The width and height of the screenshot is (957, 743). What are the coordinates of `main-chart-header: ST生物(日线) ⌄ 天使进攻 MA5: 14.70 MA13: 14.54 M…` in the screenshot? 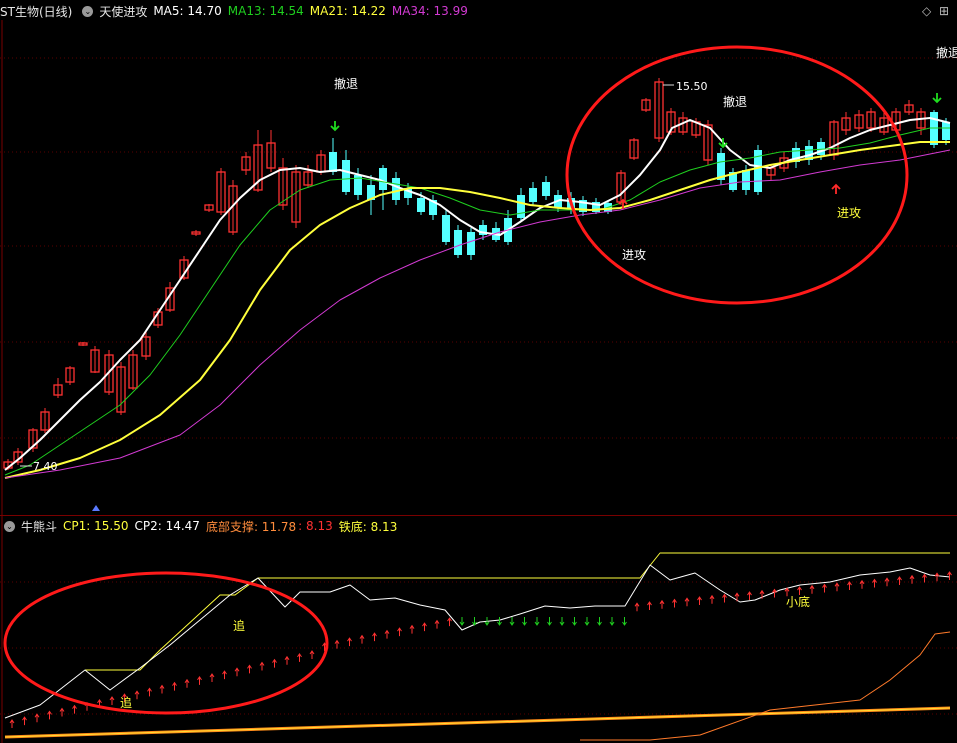 It's located at (237, 11).